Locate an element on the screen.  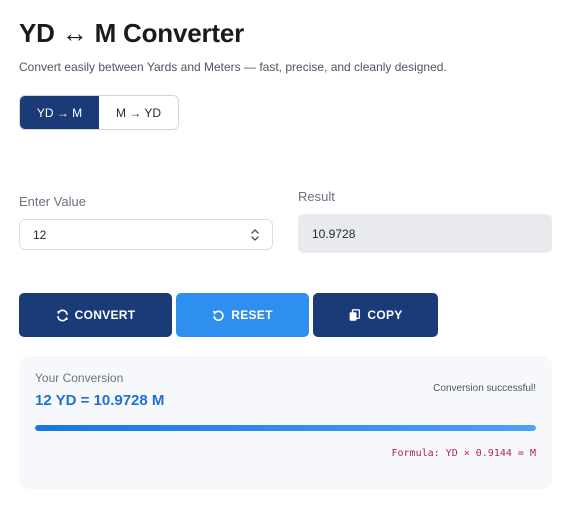
up-down-chevron-icon is located at coordinates (255, 235).